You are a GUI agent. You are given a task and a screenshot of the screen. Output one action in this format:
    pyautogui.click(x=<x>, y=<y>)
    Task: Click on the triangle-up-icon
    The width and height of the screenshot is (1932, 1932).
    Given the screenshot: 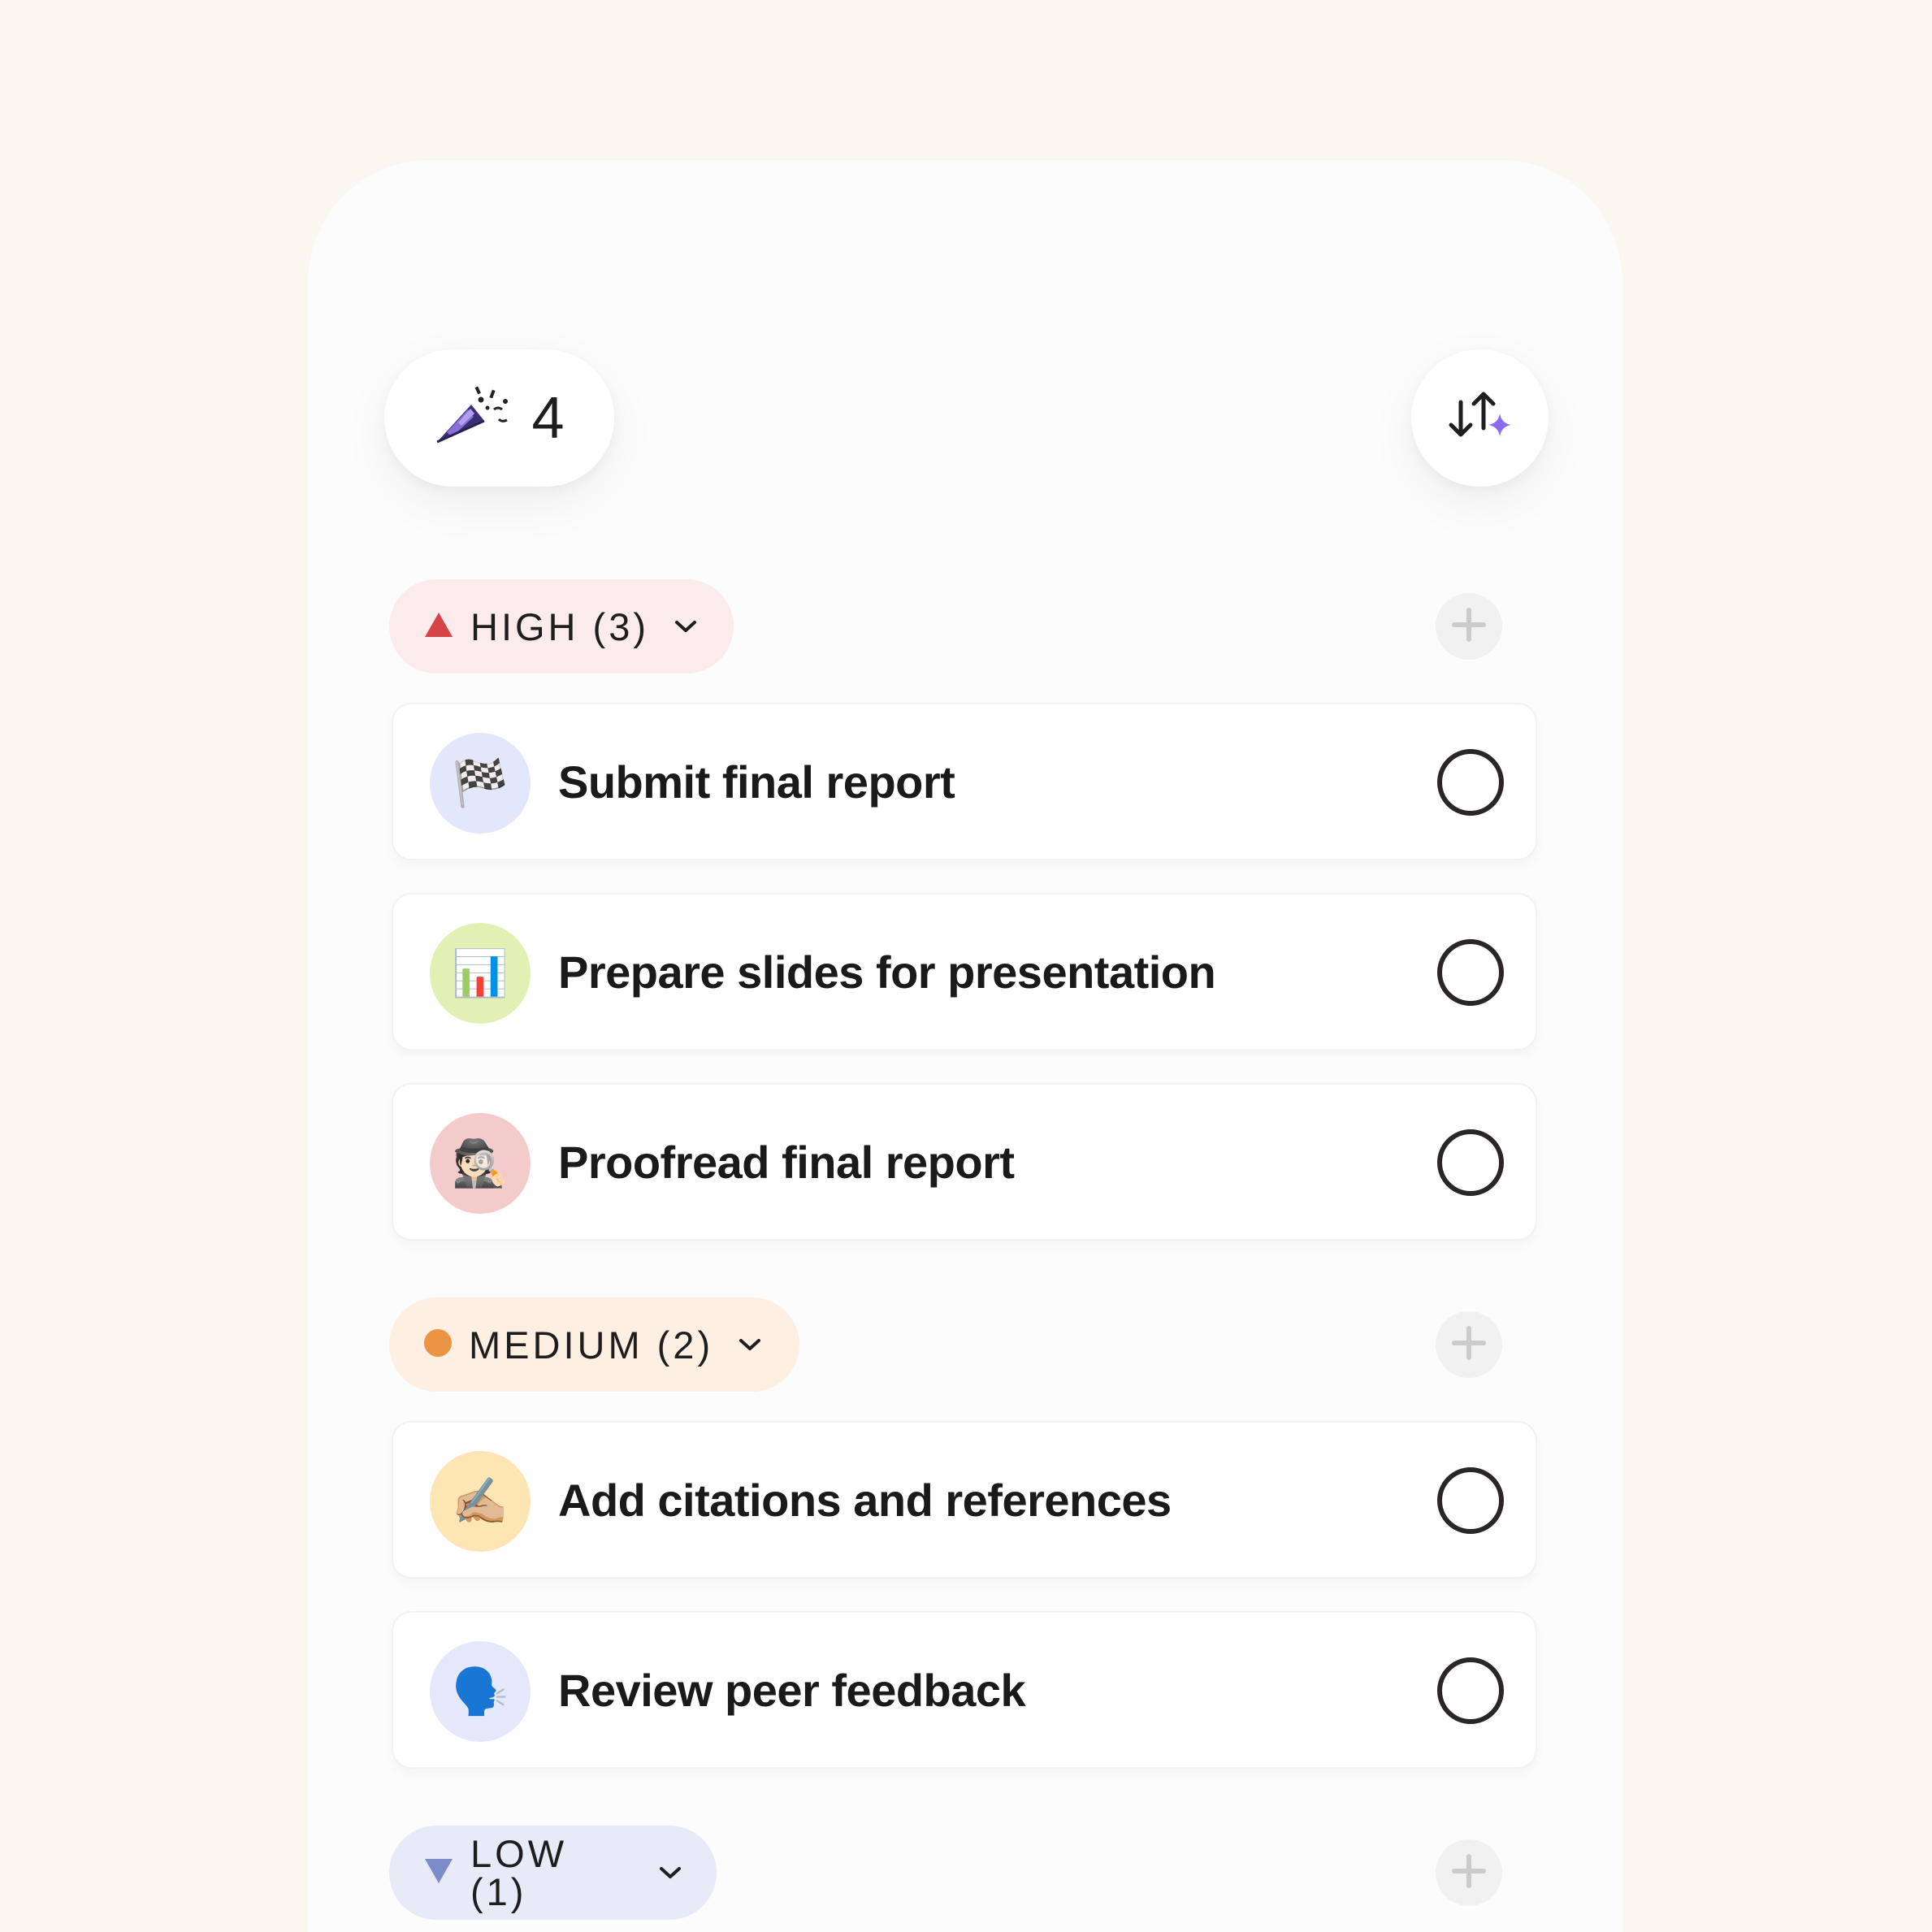 What is the action you would take?
    pyautogui.click(x=438, y=627)
    